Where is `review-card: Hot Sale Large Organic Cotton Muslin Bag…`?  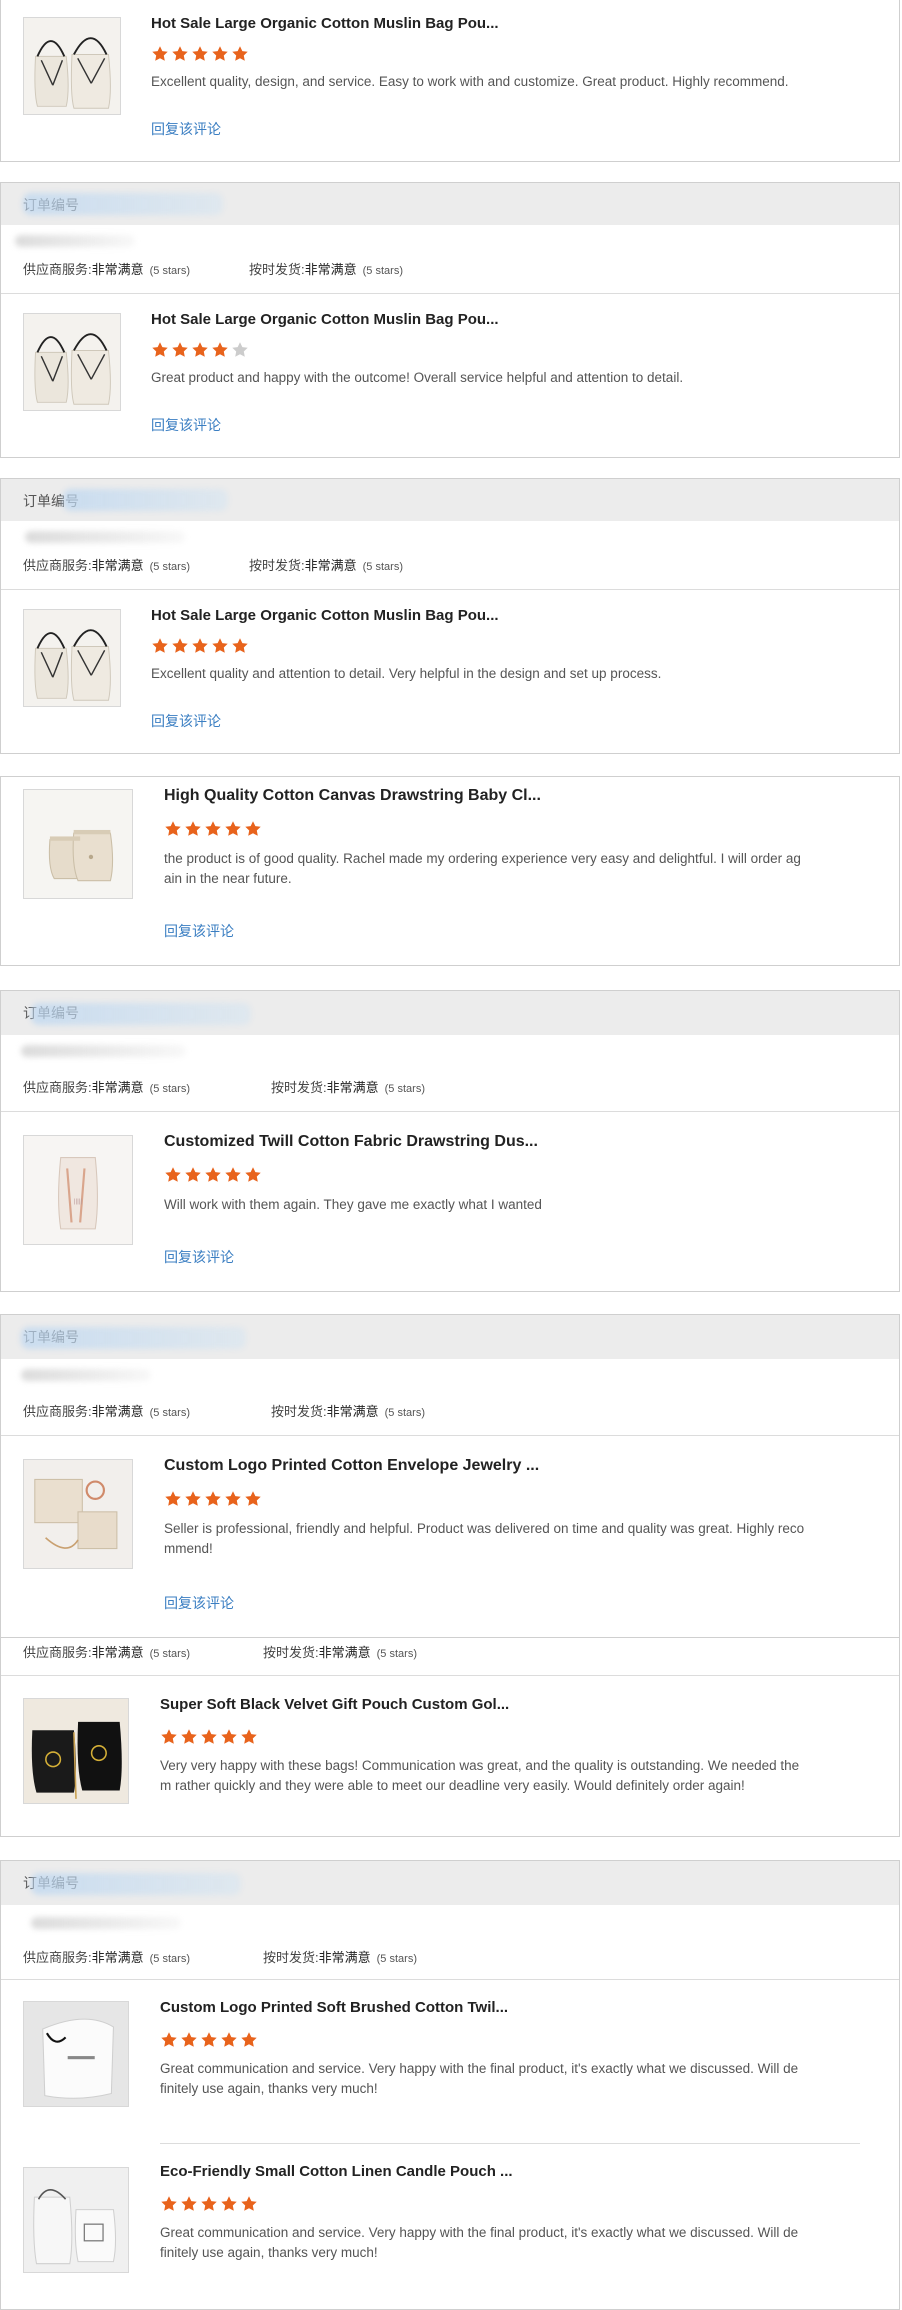 review-card: Hot Sale Large Organic Cotton Muslin Bag… is located at coordinates (450, 81).